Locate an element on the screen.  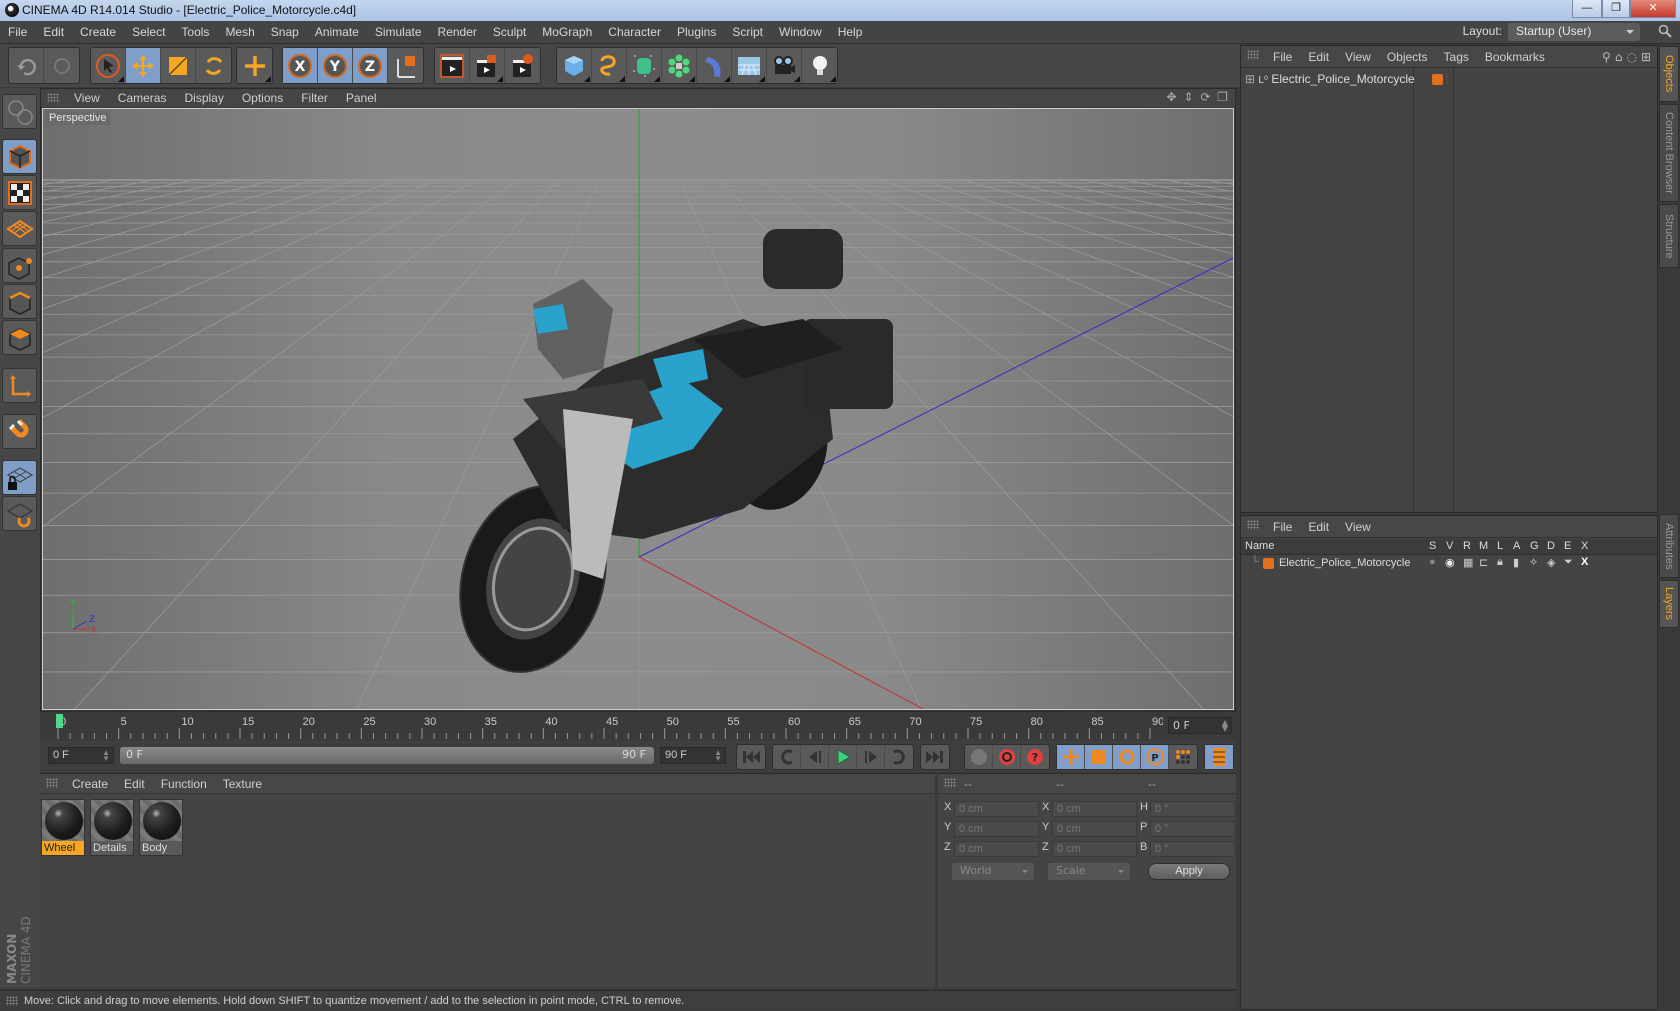
lock-toggle-icon: 🔒︎ is located at coordinates (1500, 562).